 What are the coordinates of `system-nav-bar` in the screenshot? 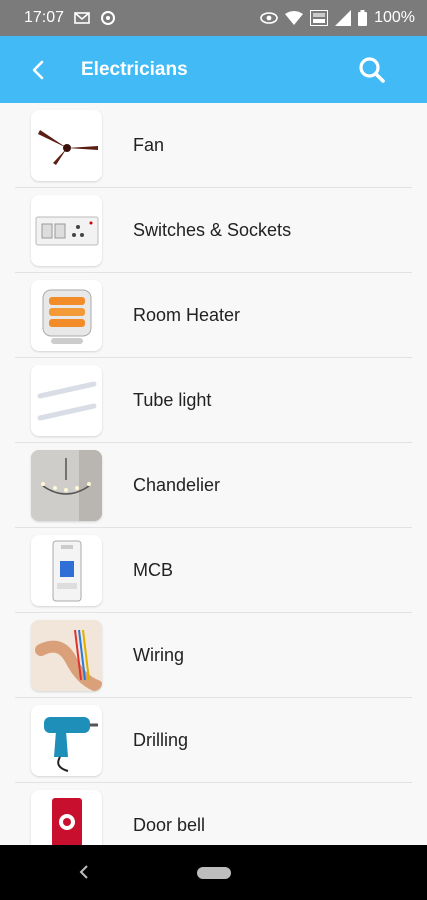 It's located at (213, 872).